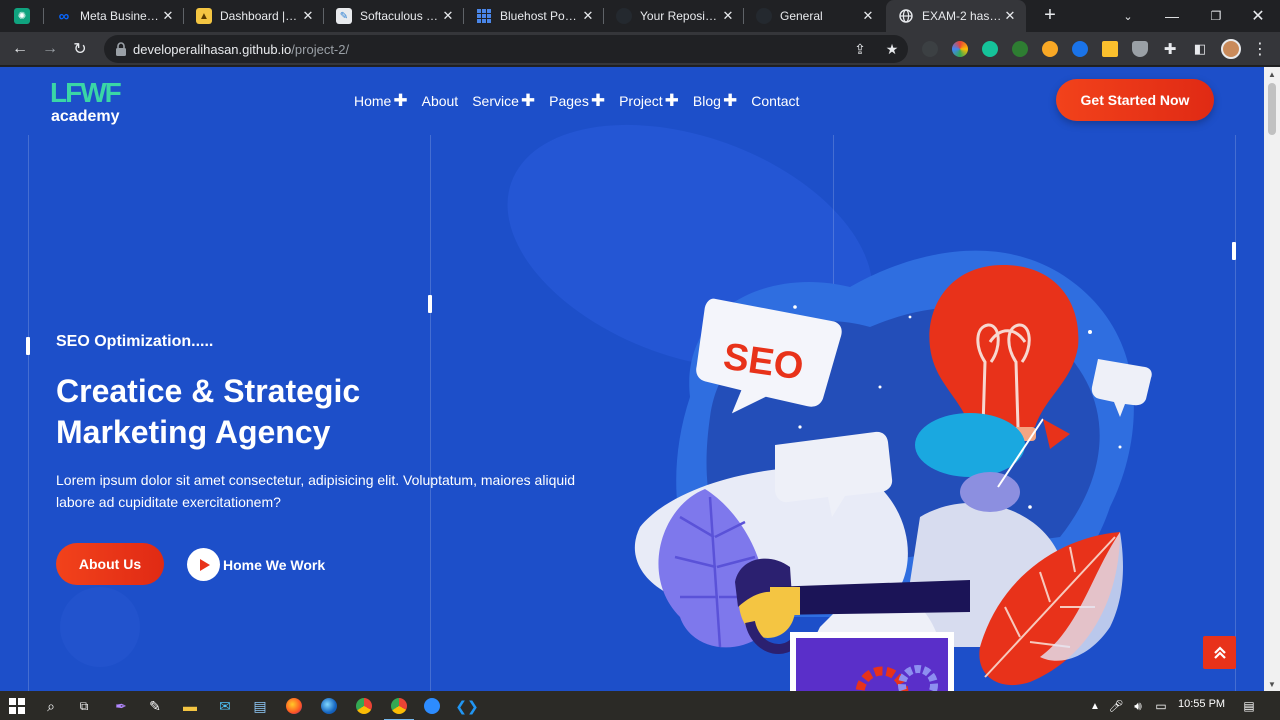 This screenshot has width=1280, height=720. Describe the element at coordinates (364, 706) in the screenshot. I see `chrome-icon` at that location.